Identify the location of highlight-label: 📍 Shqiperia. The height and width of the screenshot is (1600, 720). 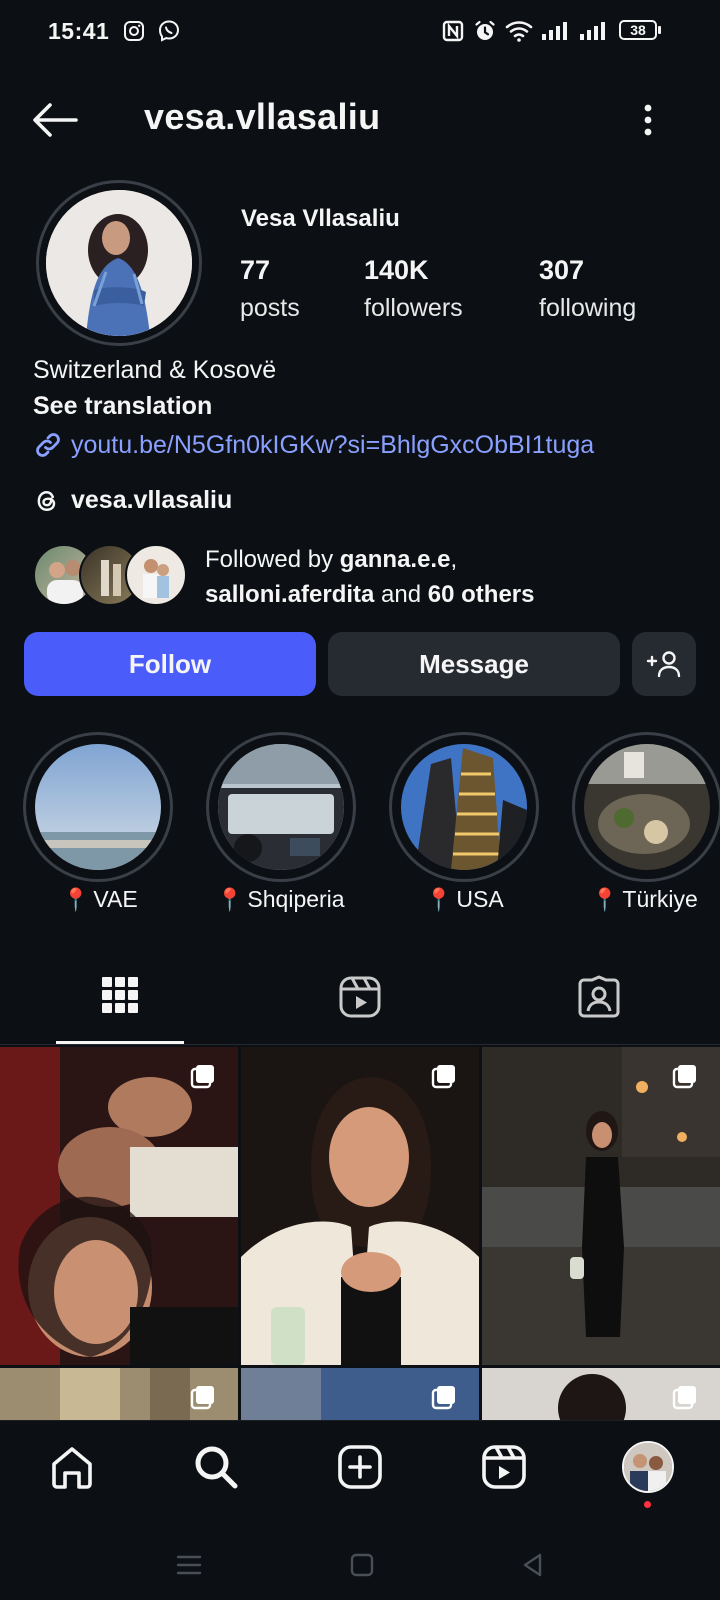
(280, 899).